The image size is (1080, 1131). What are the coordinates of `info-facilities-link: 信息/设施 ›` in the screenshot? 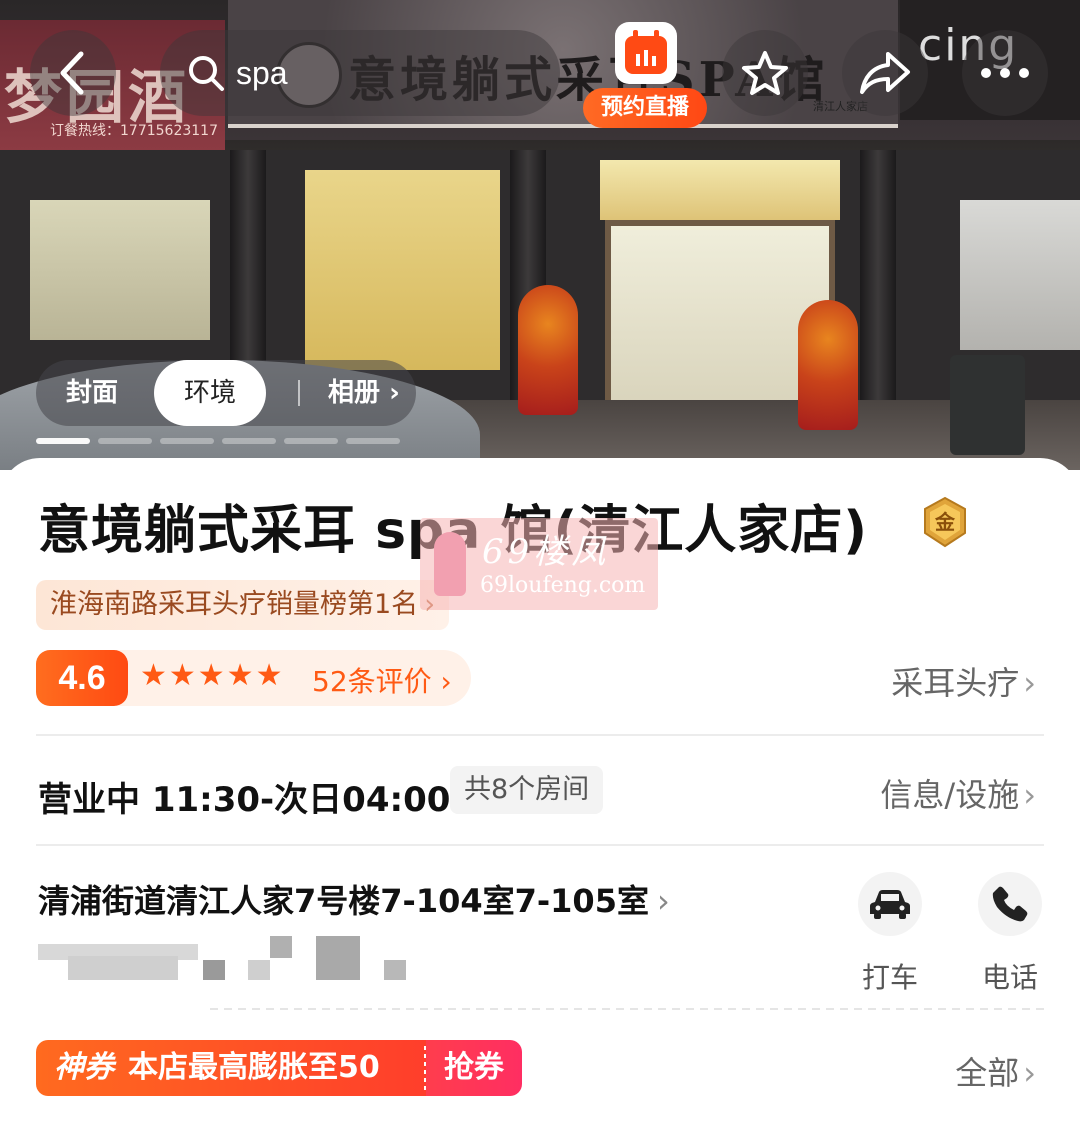 It's located at (958, 793).